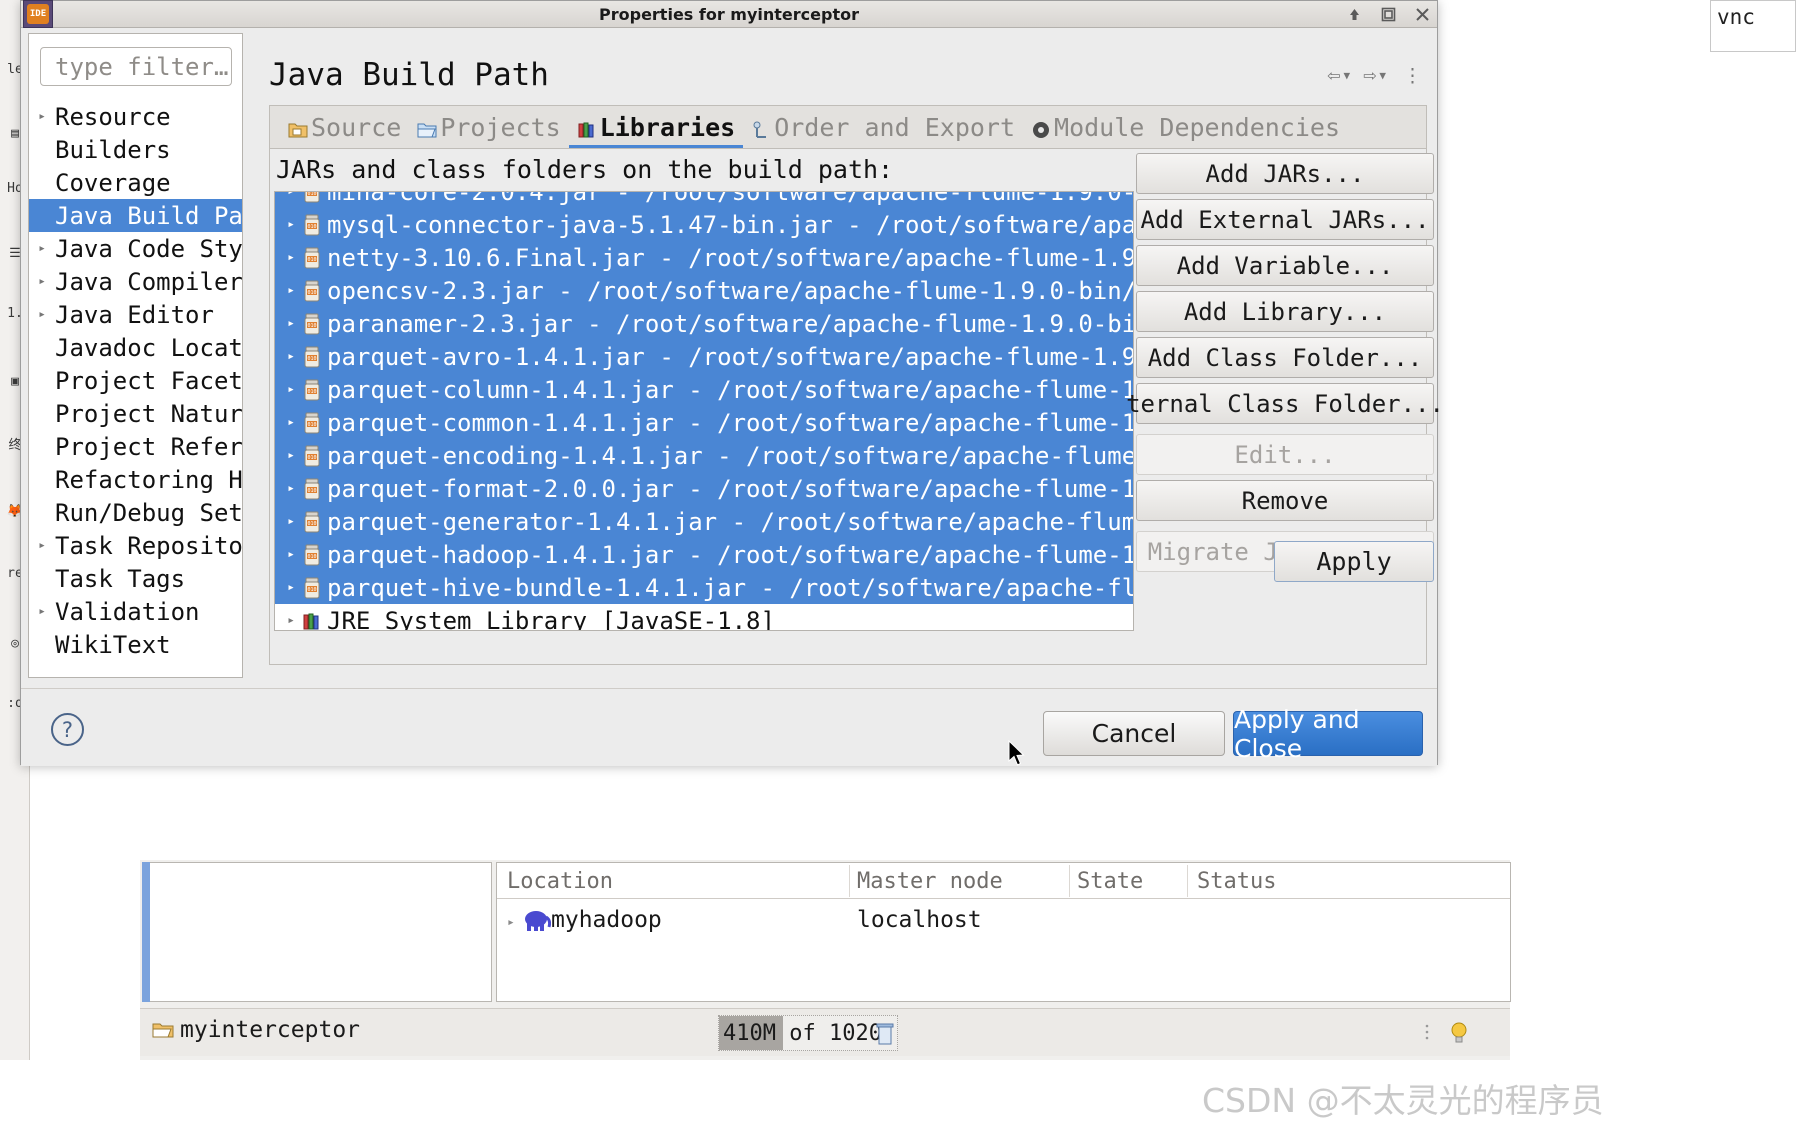 This screenshot has width=1796, height=1130. What do you see at coordinates (148, 413) in the screenshot?
I see `sidebar-item-label: Project Natur` at bounding box center [148, 413].